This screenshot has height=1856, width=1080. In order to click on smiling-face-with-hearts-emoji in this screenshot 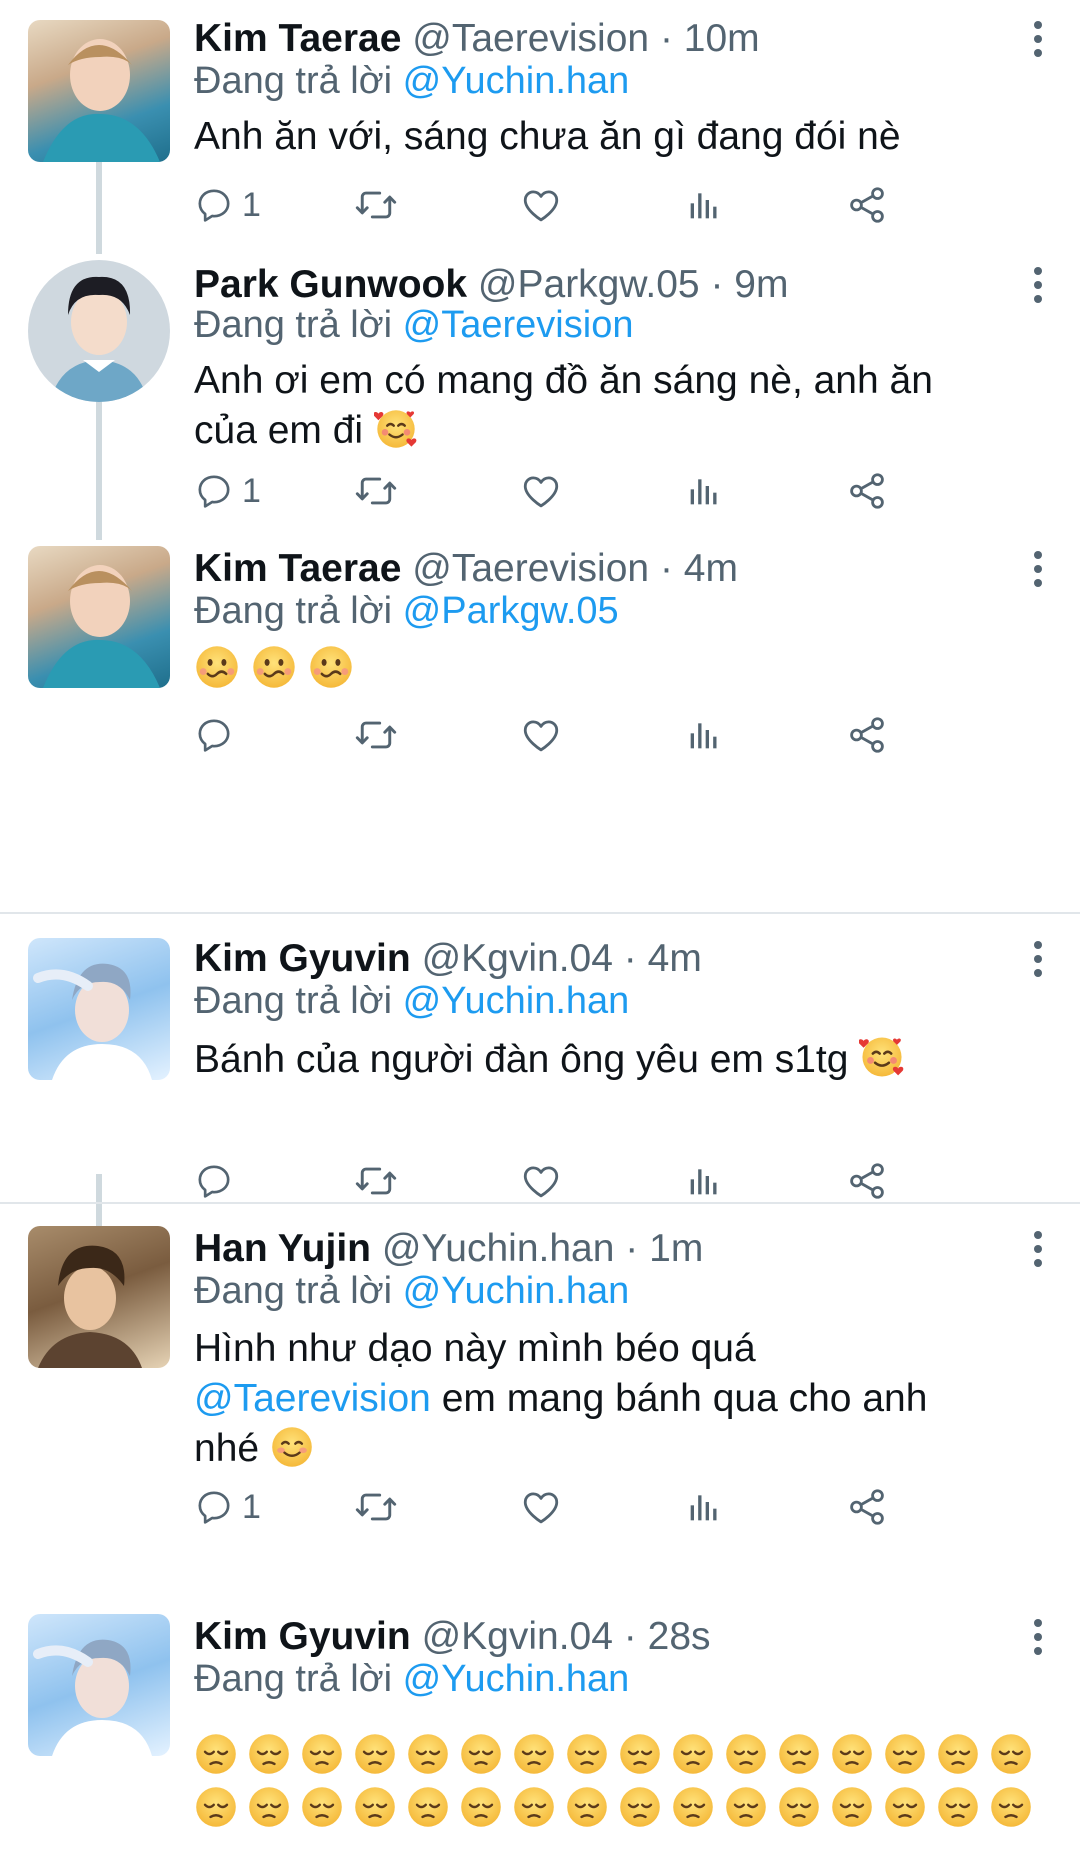, I will do `click(882, 1057)`.